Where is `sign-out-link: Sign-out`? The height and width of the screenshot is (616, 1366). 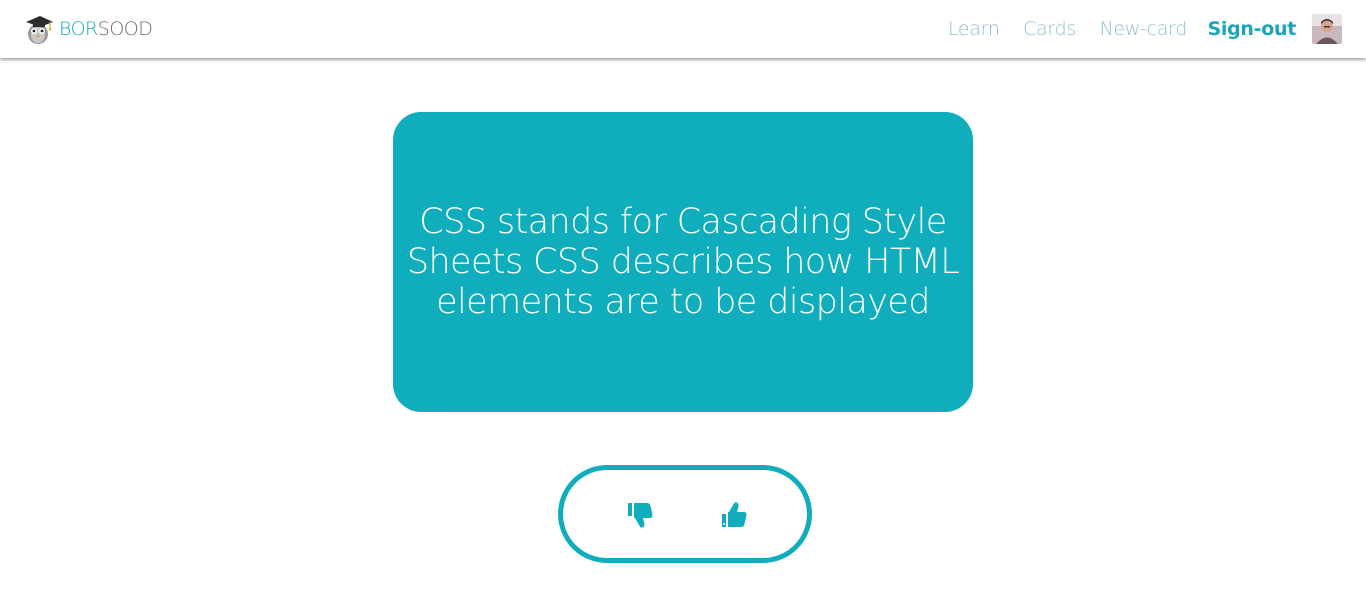
sign-out-link: Sign-out is located at coordinates (1252, 29).